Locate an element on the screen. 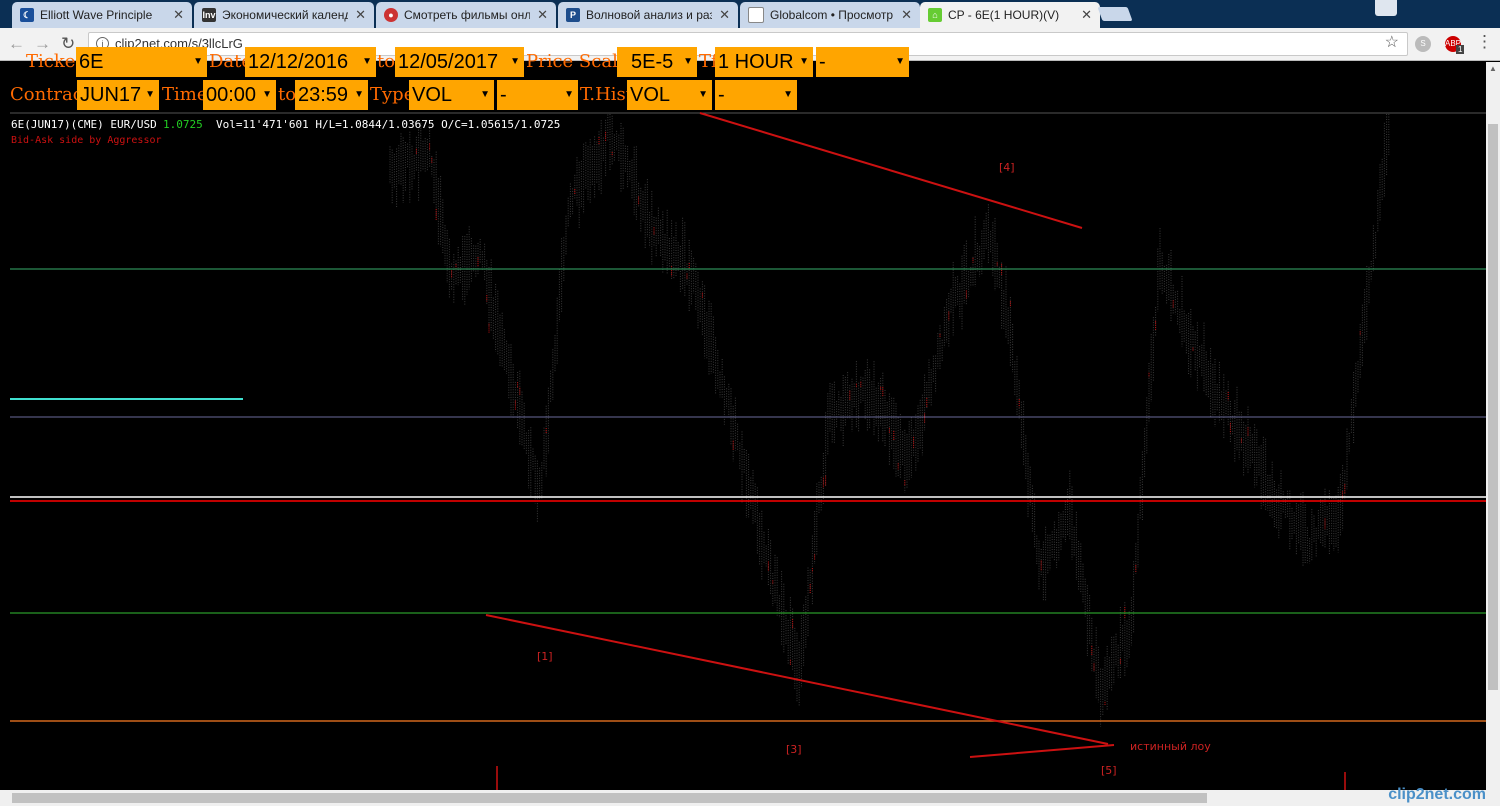 The image size is (1500, 806). last-price-label: 1.0725 is located at coordinates (183, 124).